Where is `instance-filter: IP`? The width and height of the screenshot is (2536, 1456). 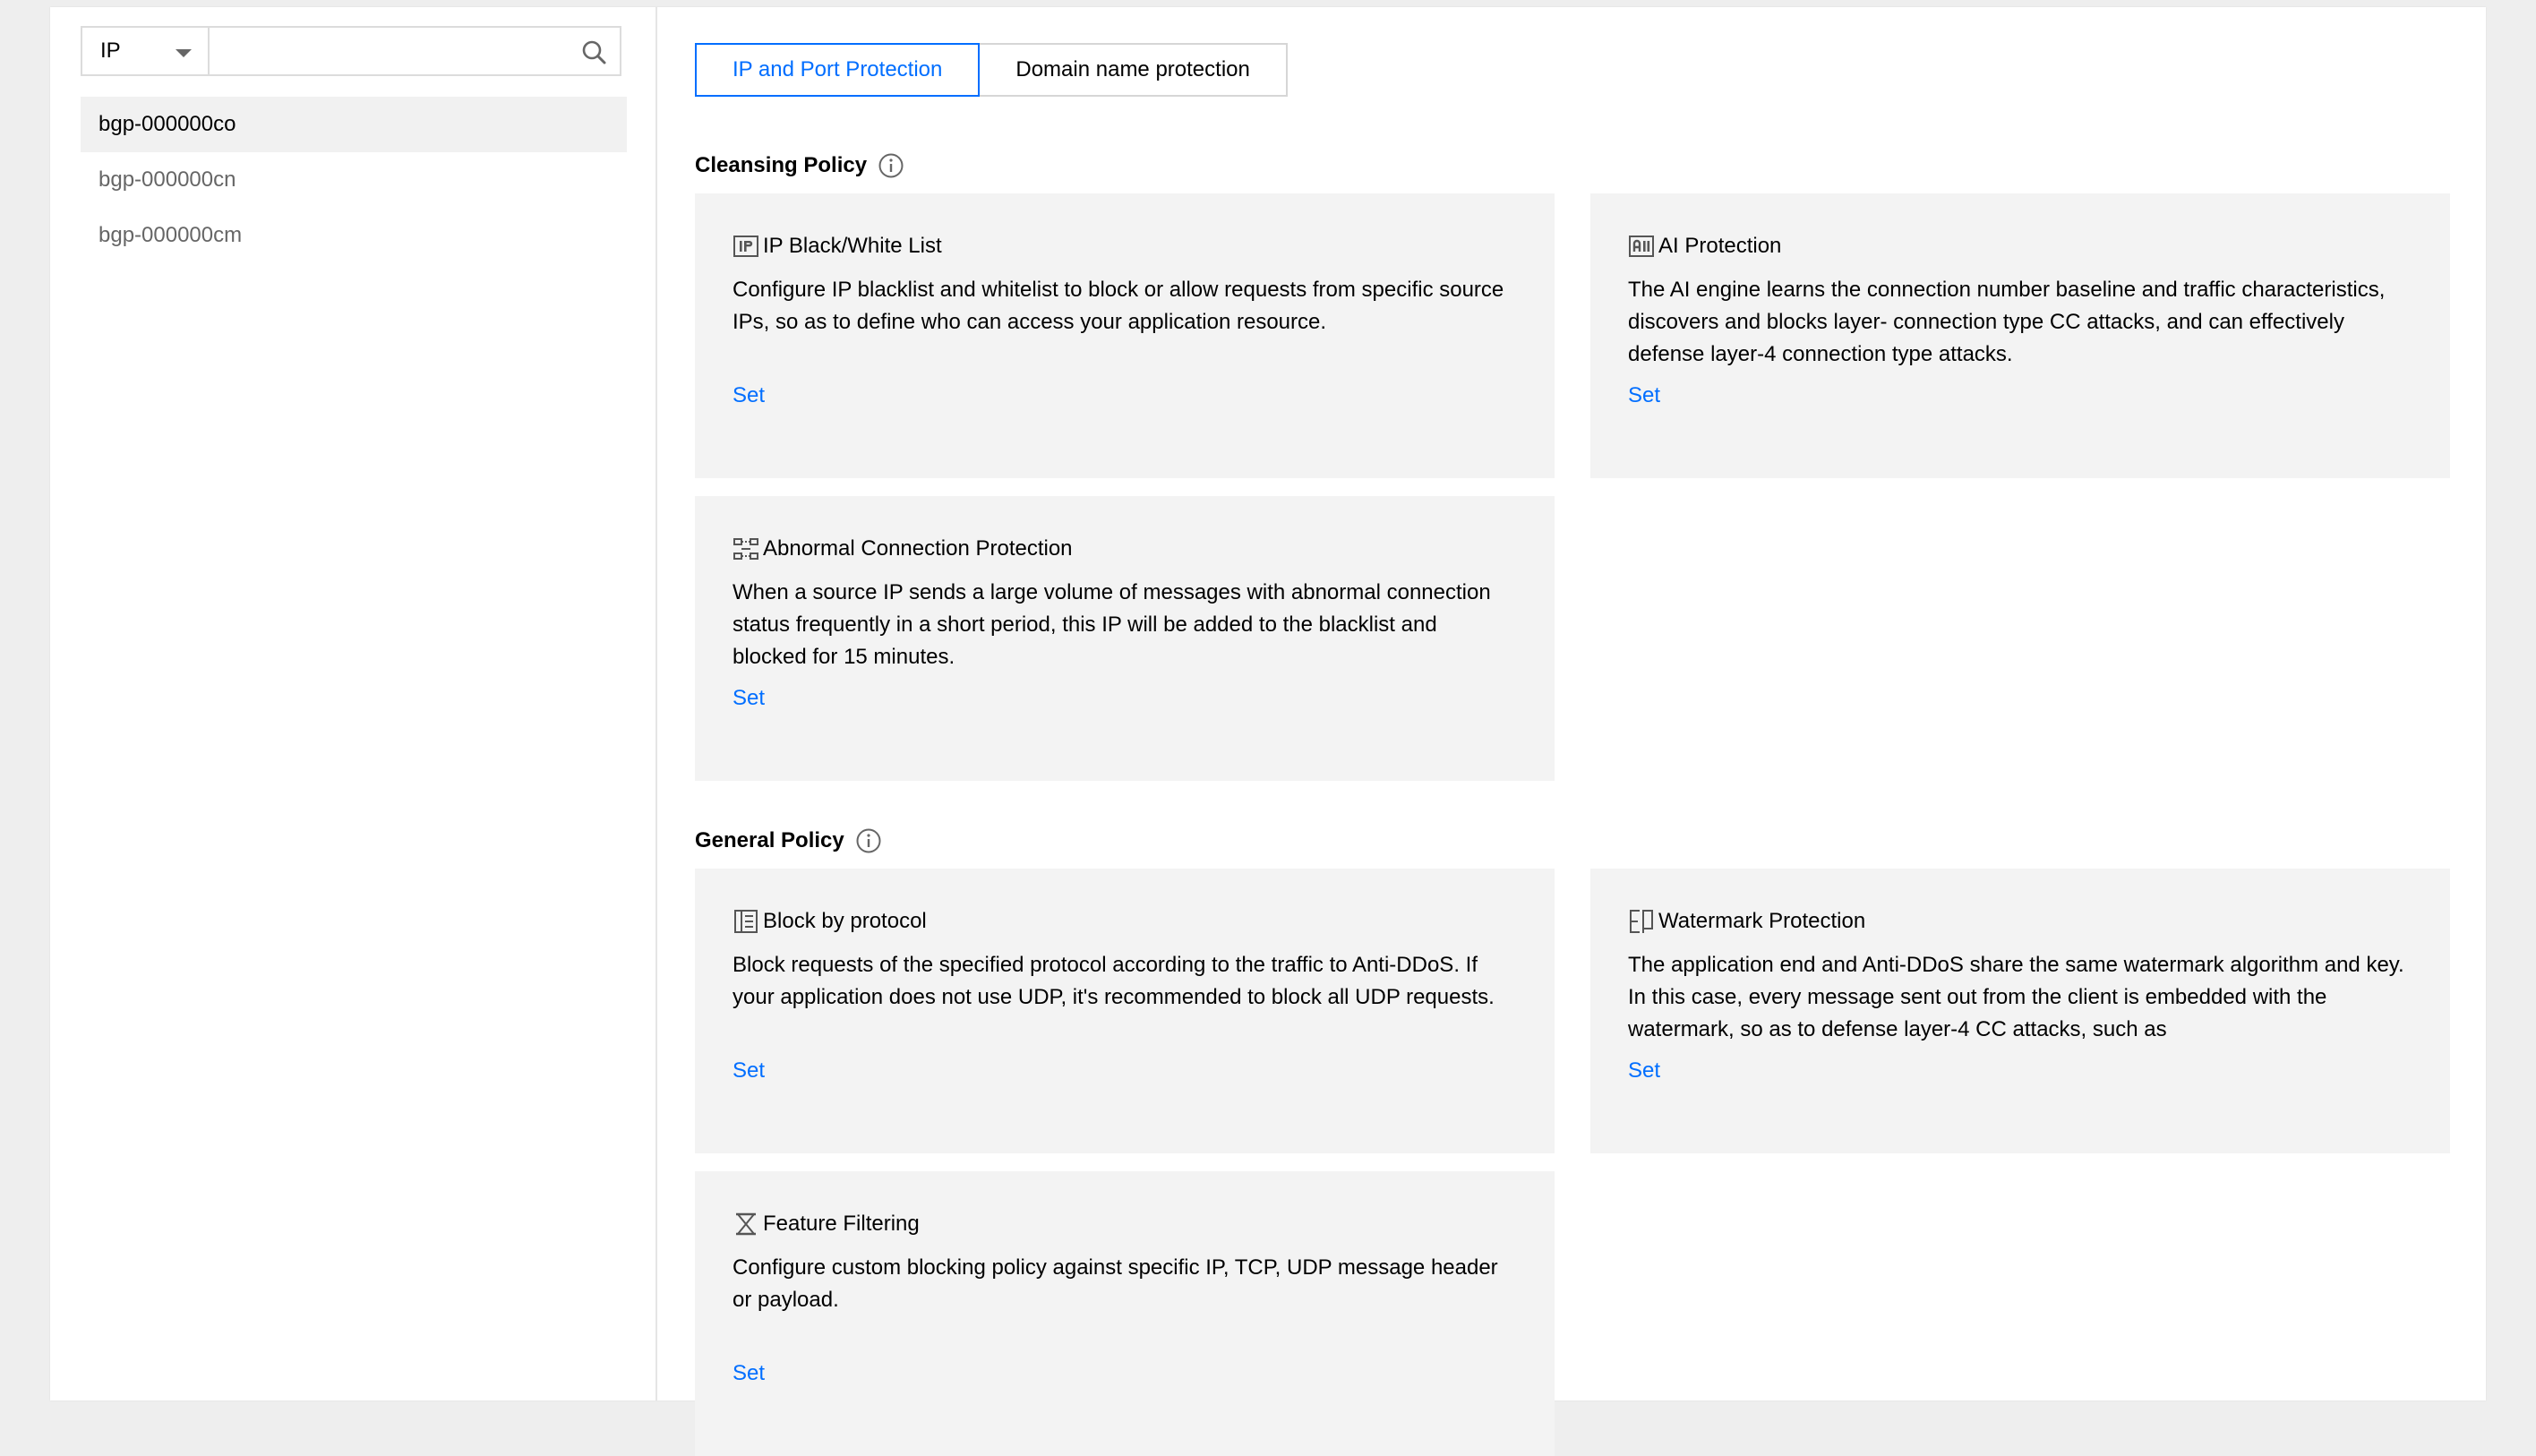
instance-filter: IP is located at coordinates (351, 51).